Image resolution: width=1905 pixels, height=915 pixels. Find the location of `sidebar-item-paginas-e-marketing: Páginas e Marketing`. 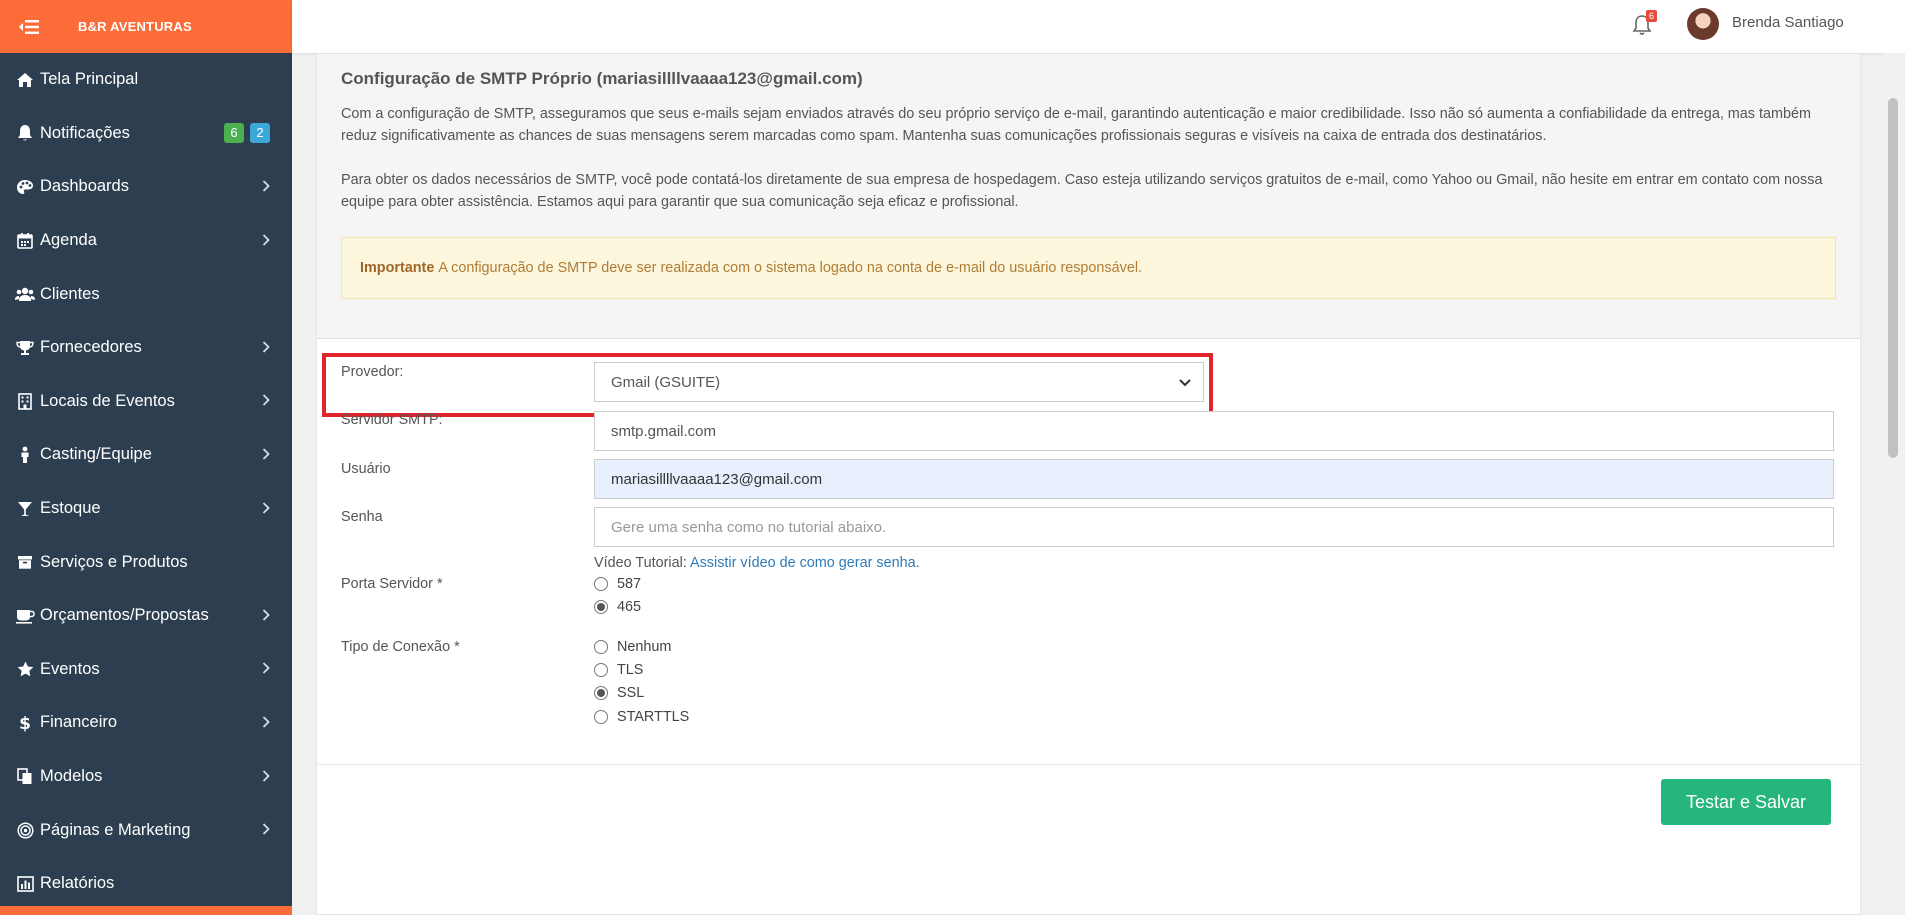

sidebar-item-paginas-e-marketing: Páginas e Marketing is located at coordinates (146, 830).